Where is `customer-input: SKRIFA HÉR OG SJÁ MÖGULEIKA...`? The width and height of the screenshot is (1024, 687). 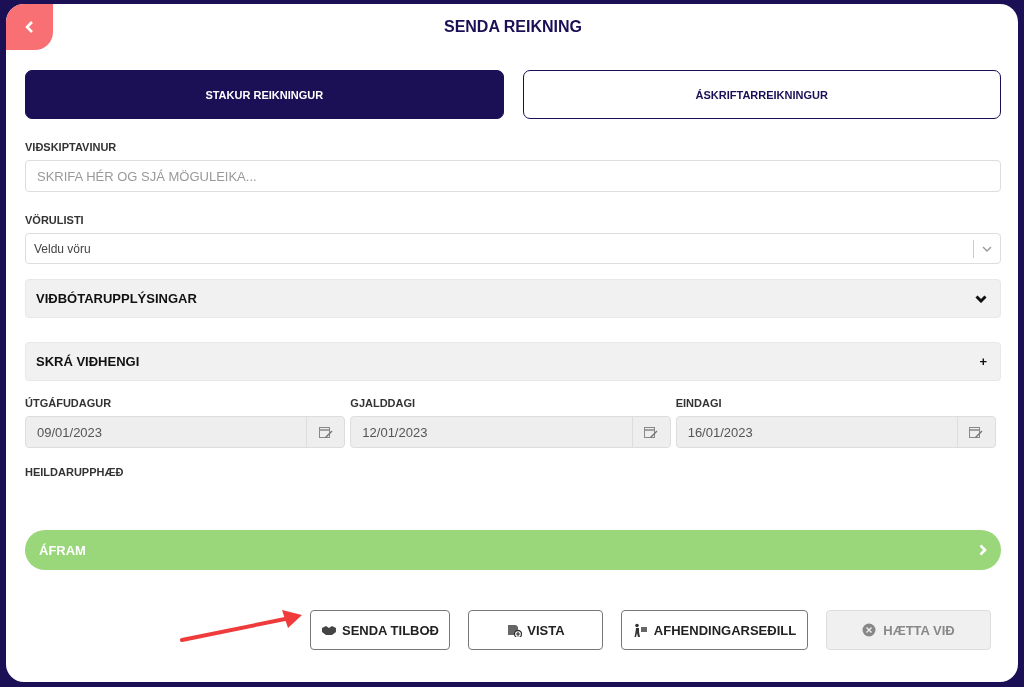 customer-input: SKRIFA HÉR OG SJÁ MÖGULEIKA... is located at coordinates (513, 176).